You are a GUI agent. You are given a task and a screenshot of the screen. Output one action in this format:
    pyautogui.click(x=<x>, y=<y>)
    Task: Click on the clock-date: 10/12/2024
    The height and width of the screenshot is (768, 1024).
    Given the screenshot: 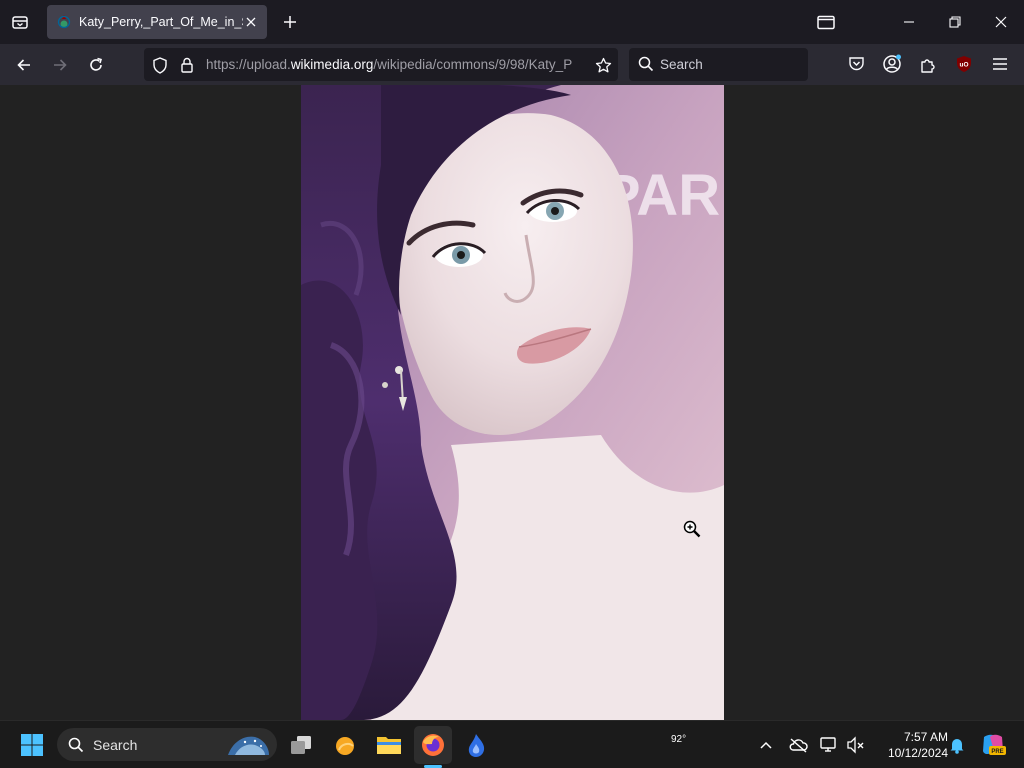 What is the action you would take?
    pyautogui.click(x=917, y=753)
    